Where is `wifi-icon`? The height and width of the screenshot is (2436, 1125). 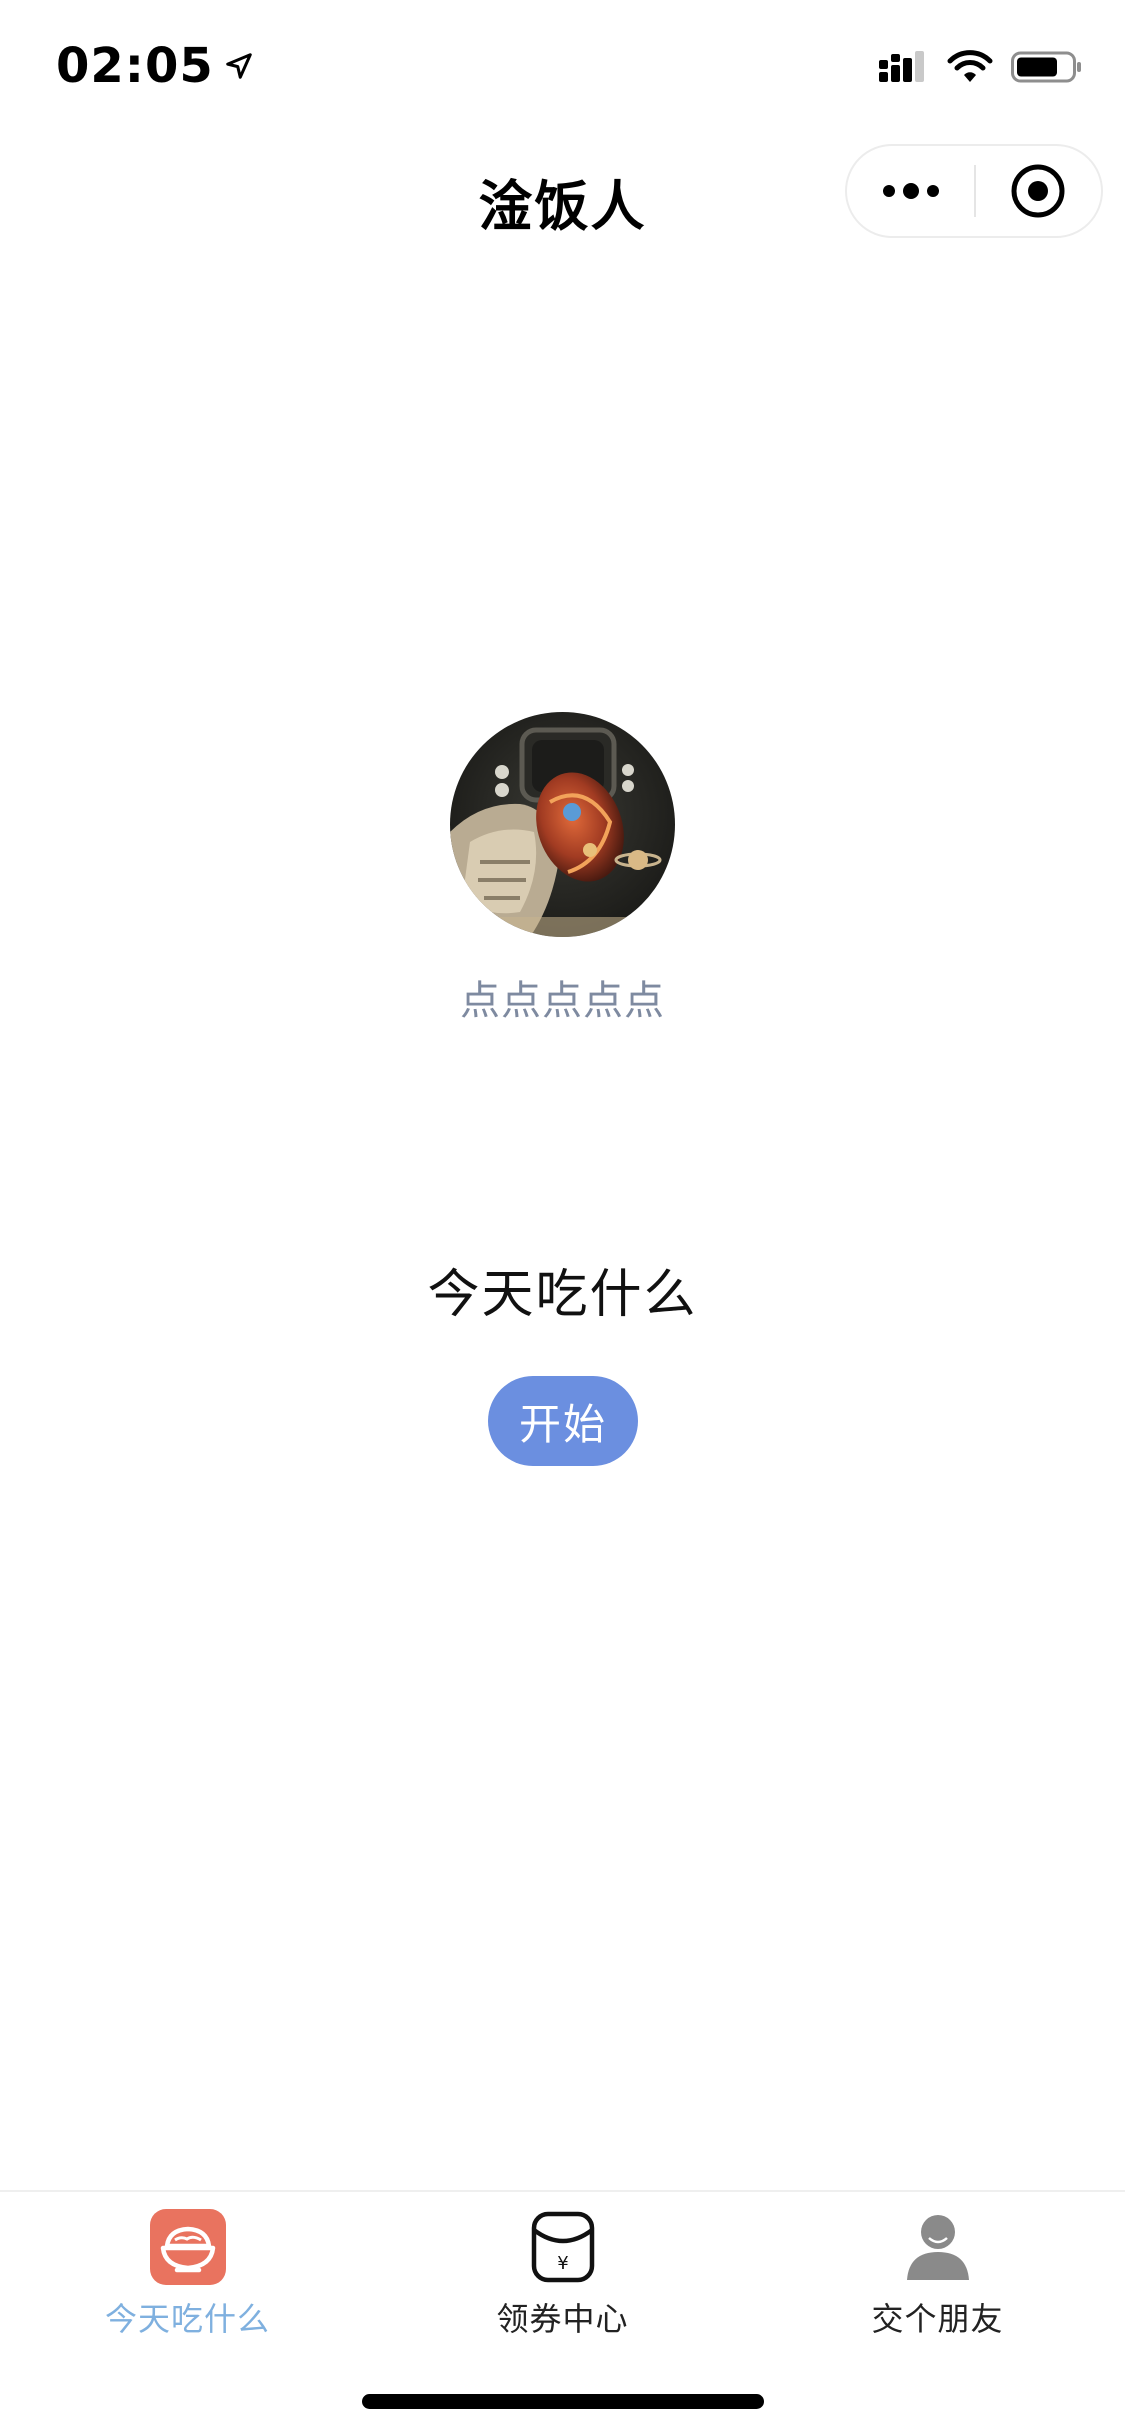 wifi-icon is located at coordinates (970, 66).